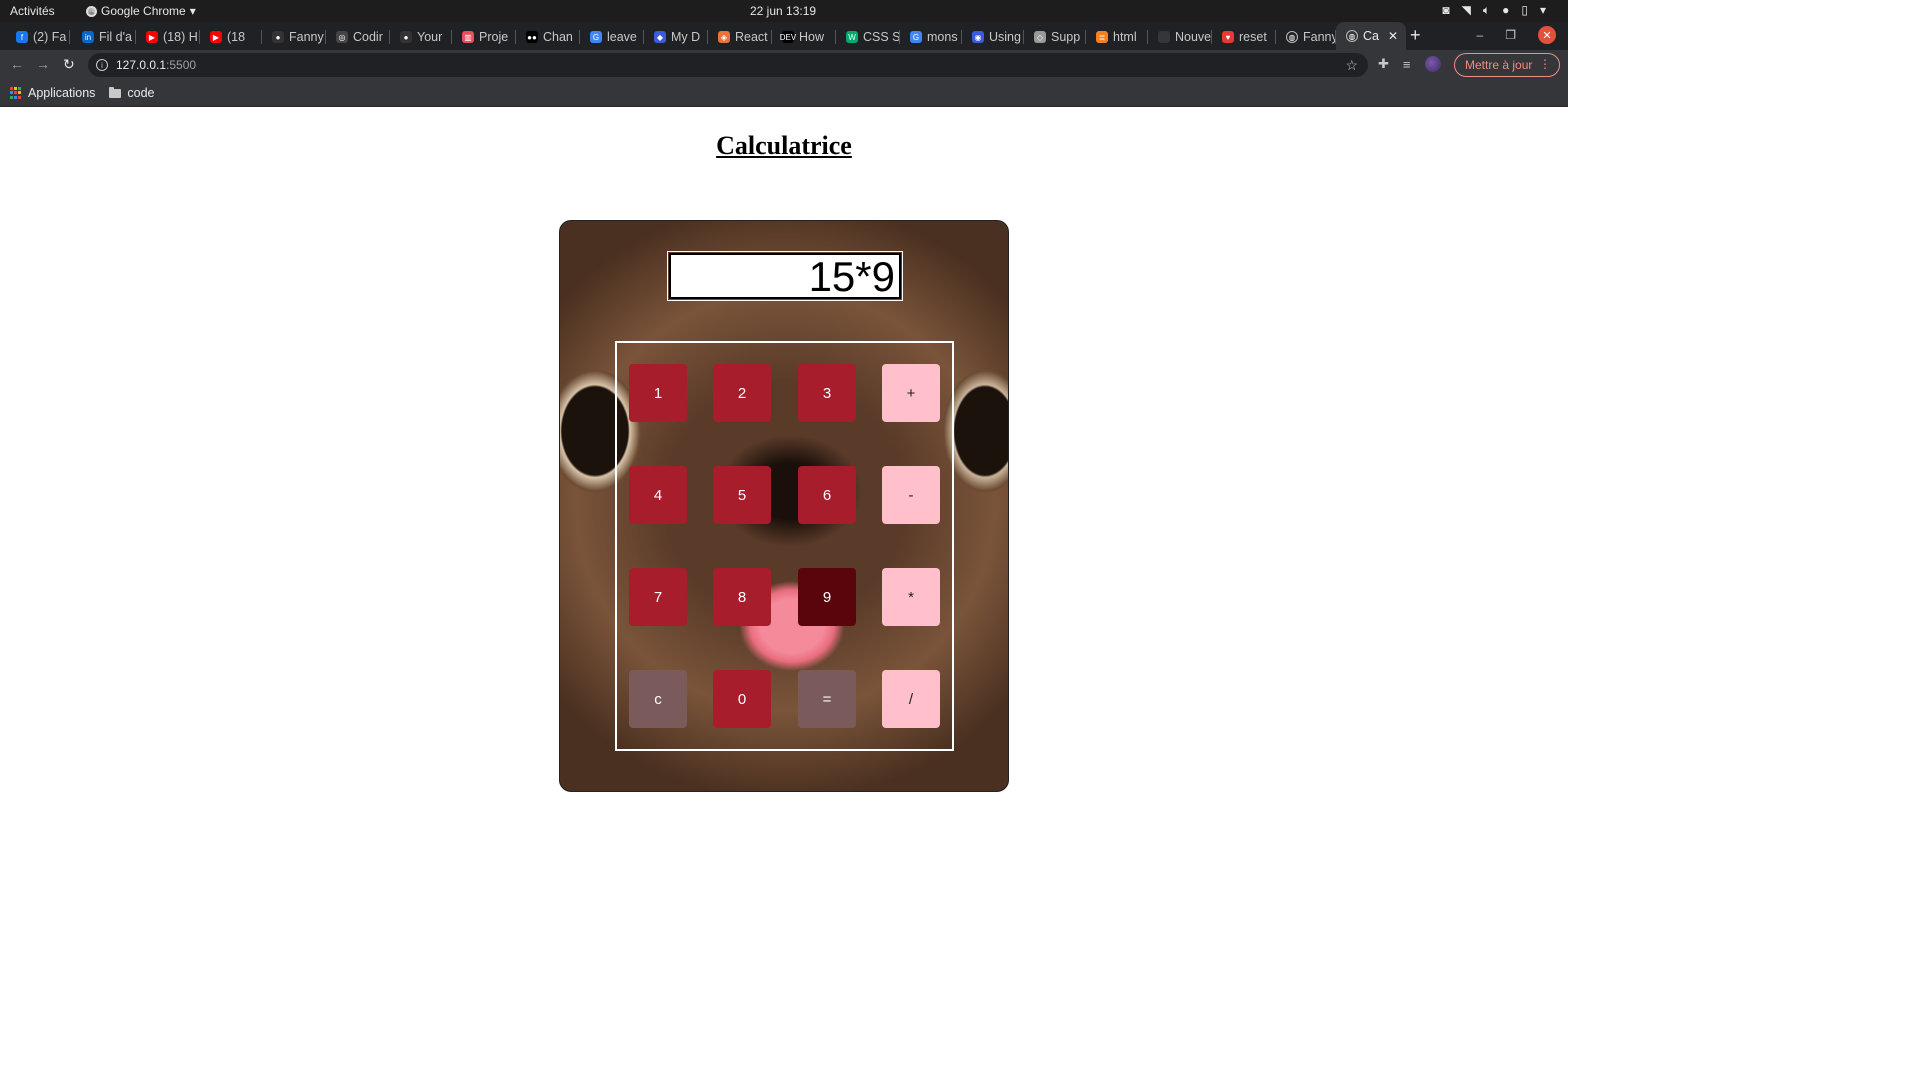 The image size is (1920, 1080). Describe the element at coordinates (358, 37) in the screenshot. I see `tab: ◎ Codir` at that location.